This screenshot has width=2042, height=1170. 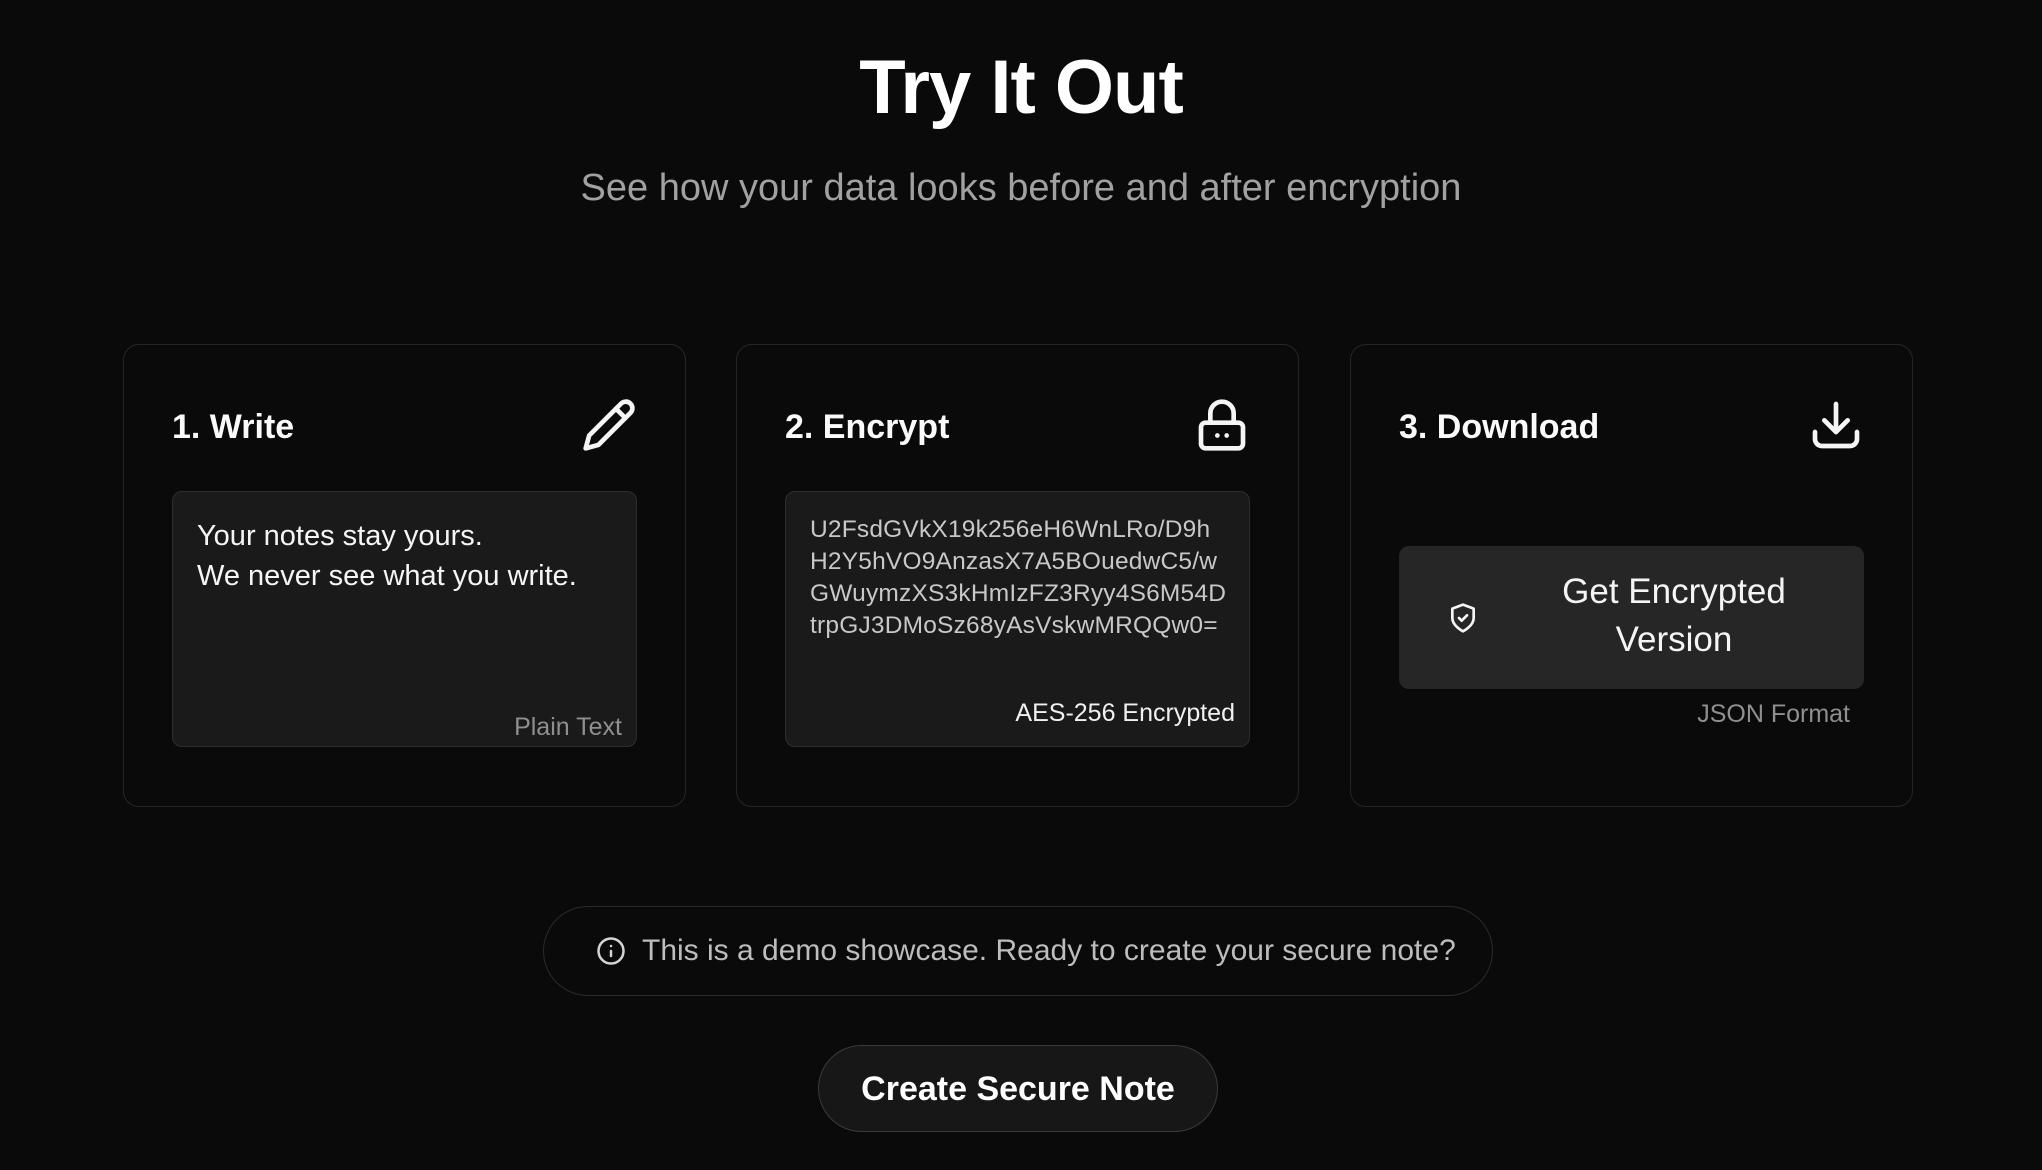 I want to click on get-encrypted-version-button: Get Encrypted Version, so click(x=1631, y=617).